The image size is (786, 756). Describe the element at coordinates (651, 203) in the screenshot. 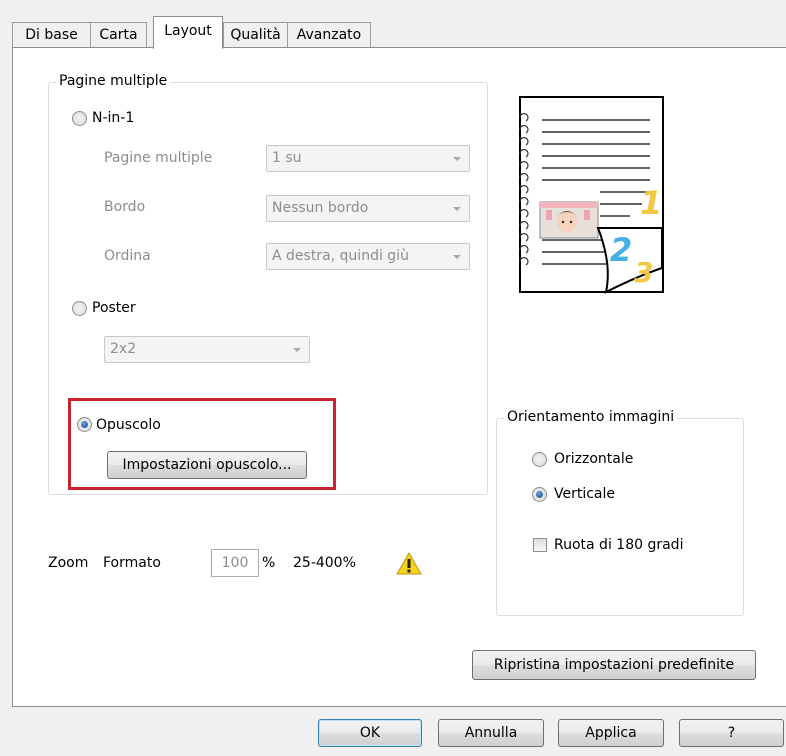

I see `page-number-1: 1` at that location.